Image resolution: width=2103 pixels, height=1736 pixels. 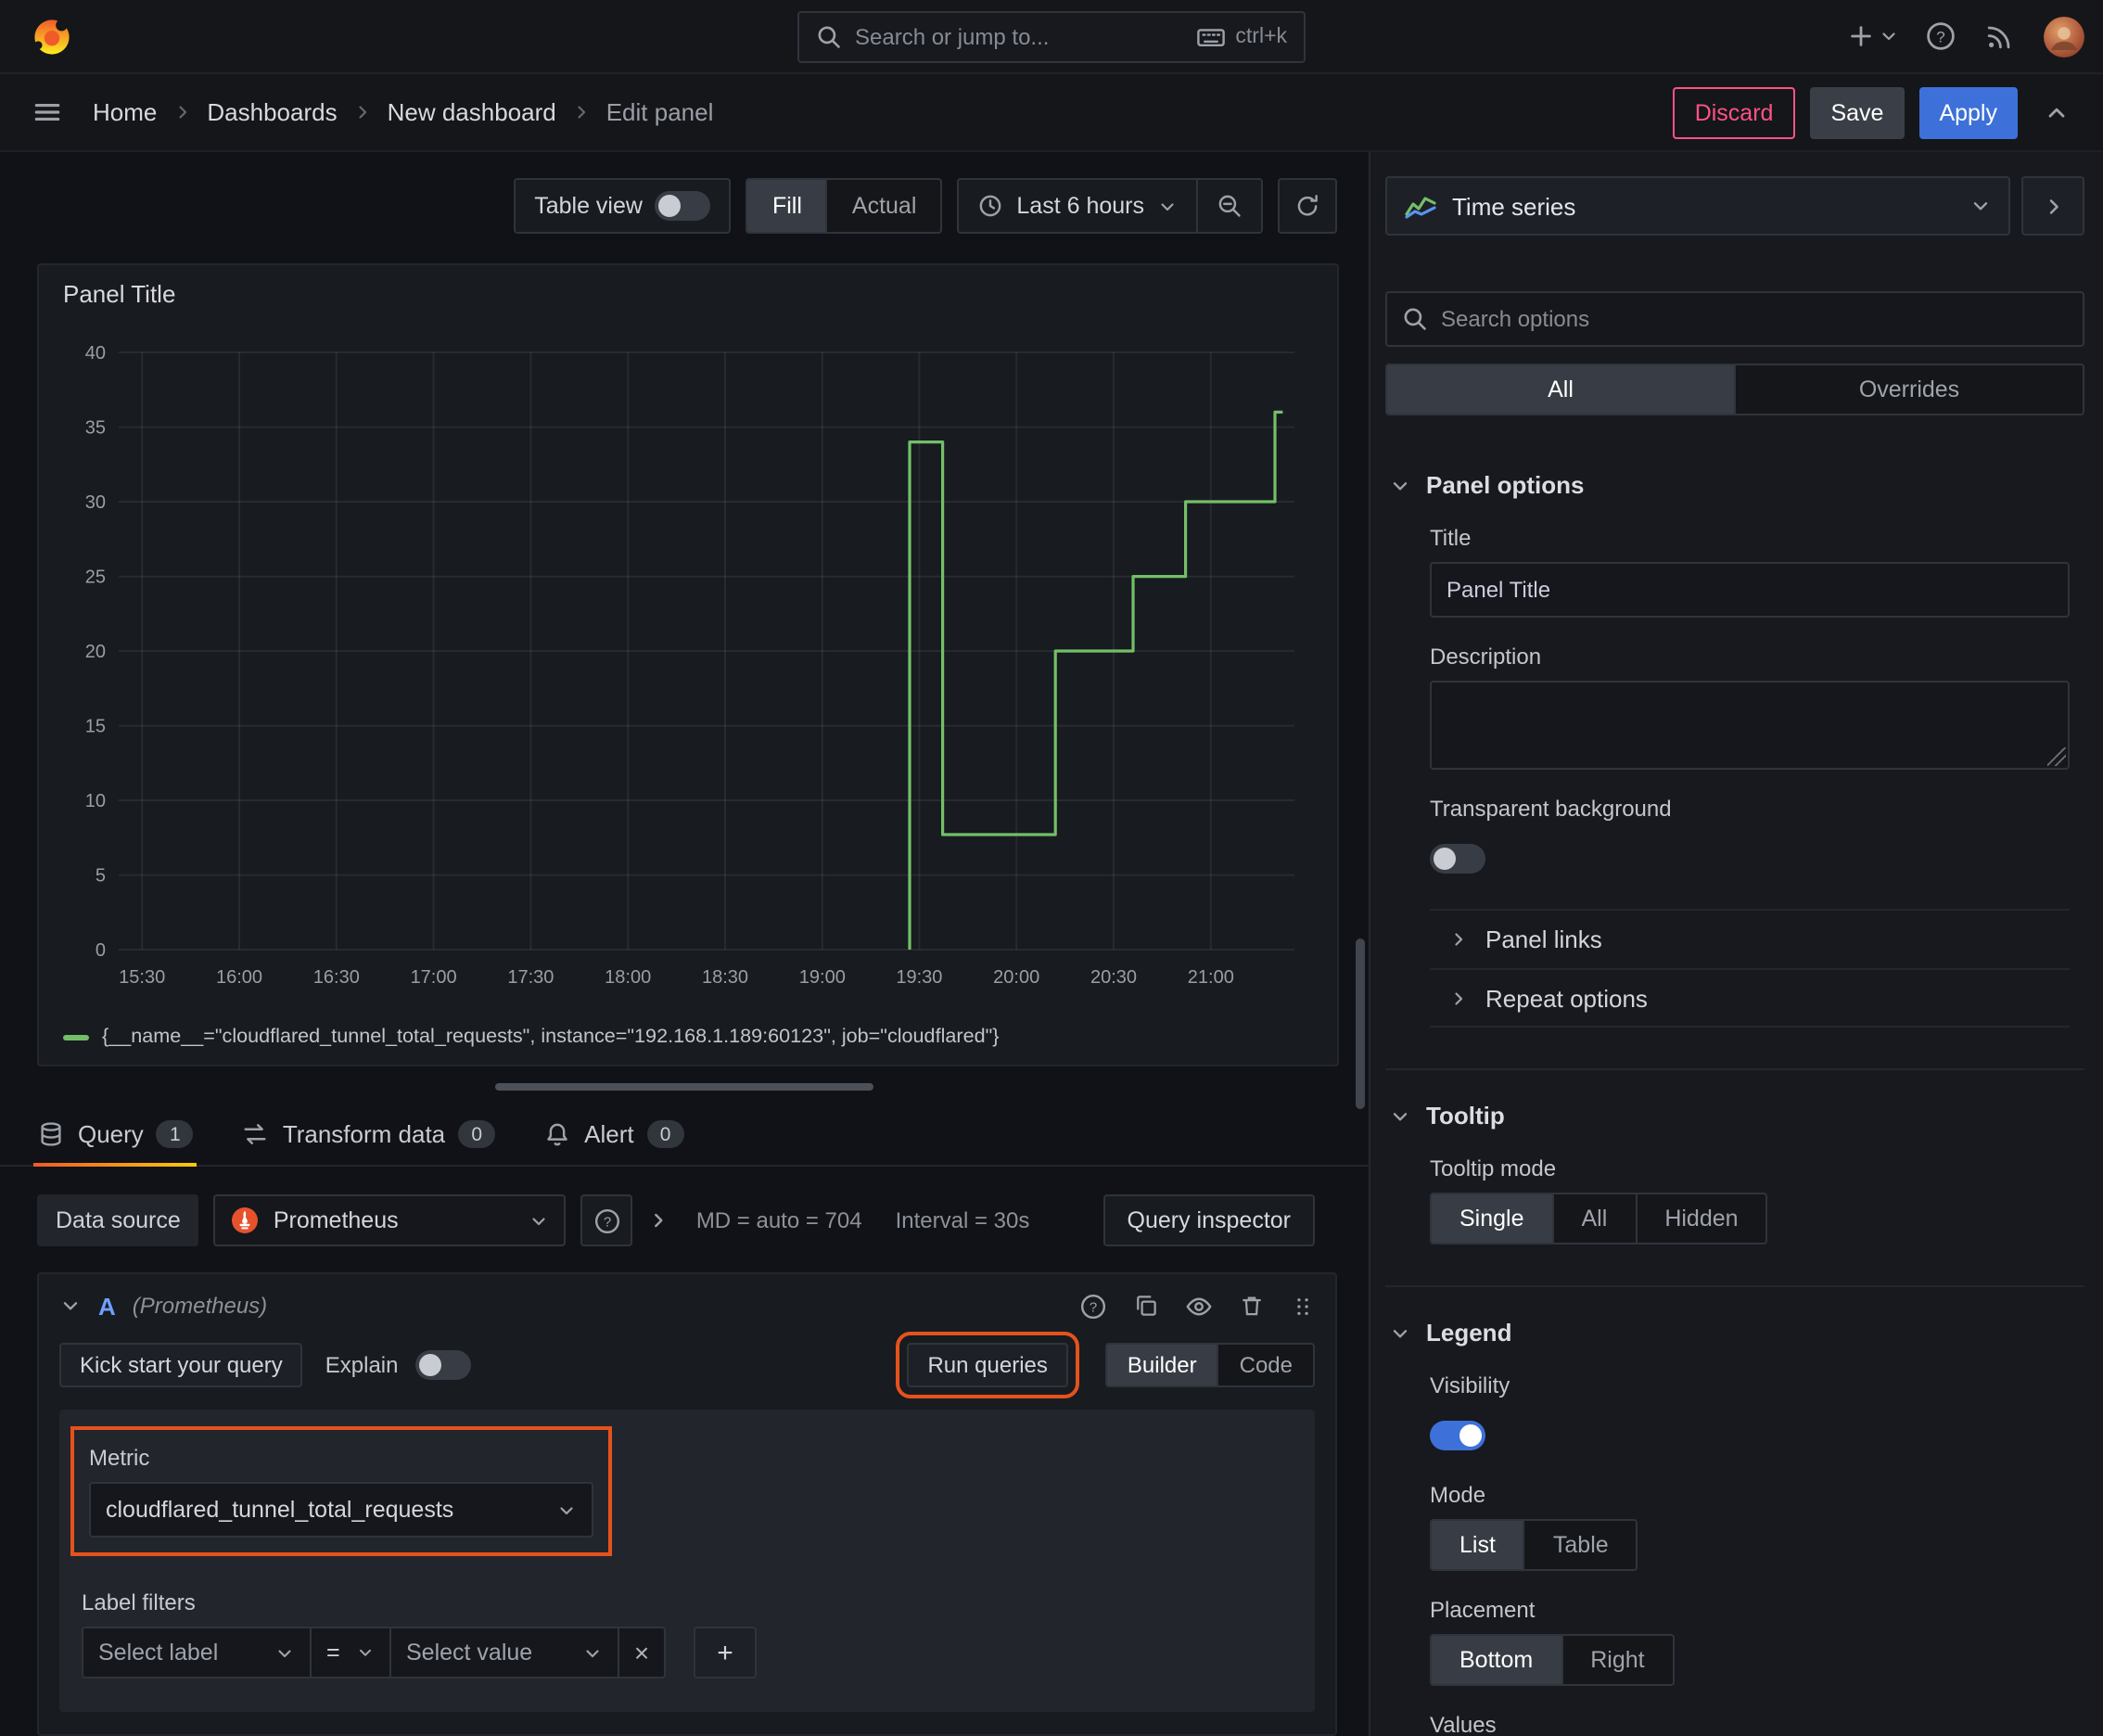 What do you see at coordinates (181, 1365) in the screenshot?
I see `kick-start-button: Kick start your query` at bounding box center [181, 1365].